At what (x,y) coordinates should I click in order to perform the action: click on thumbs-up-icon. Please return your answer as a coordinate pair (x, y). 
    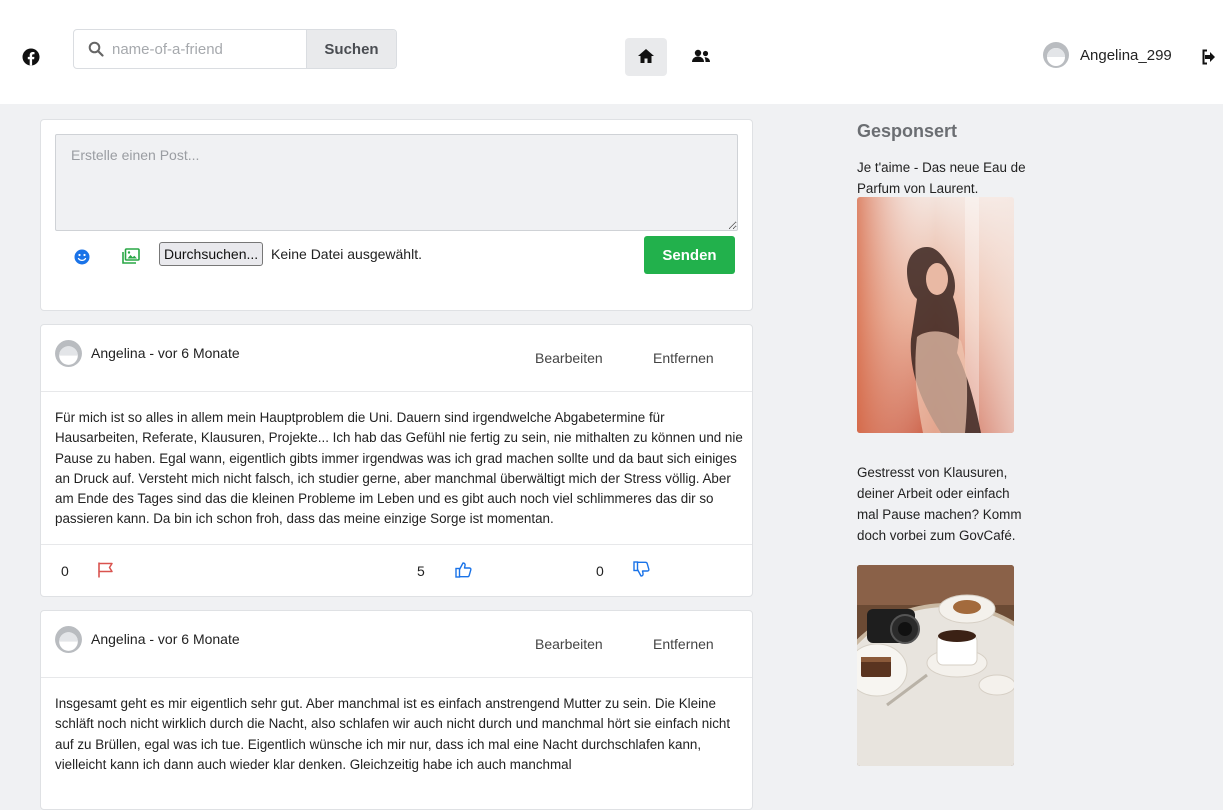
    Looking at the image, I should click on (463, 569).